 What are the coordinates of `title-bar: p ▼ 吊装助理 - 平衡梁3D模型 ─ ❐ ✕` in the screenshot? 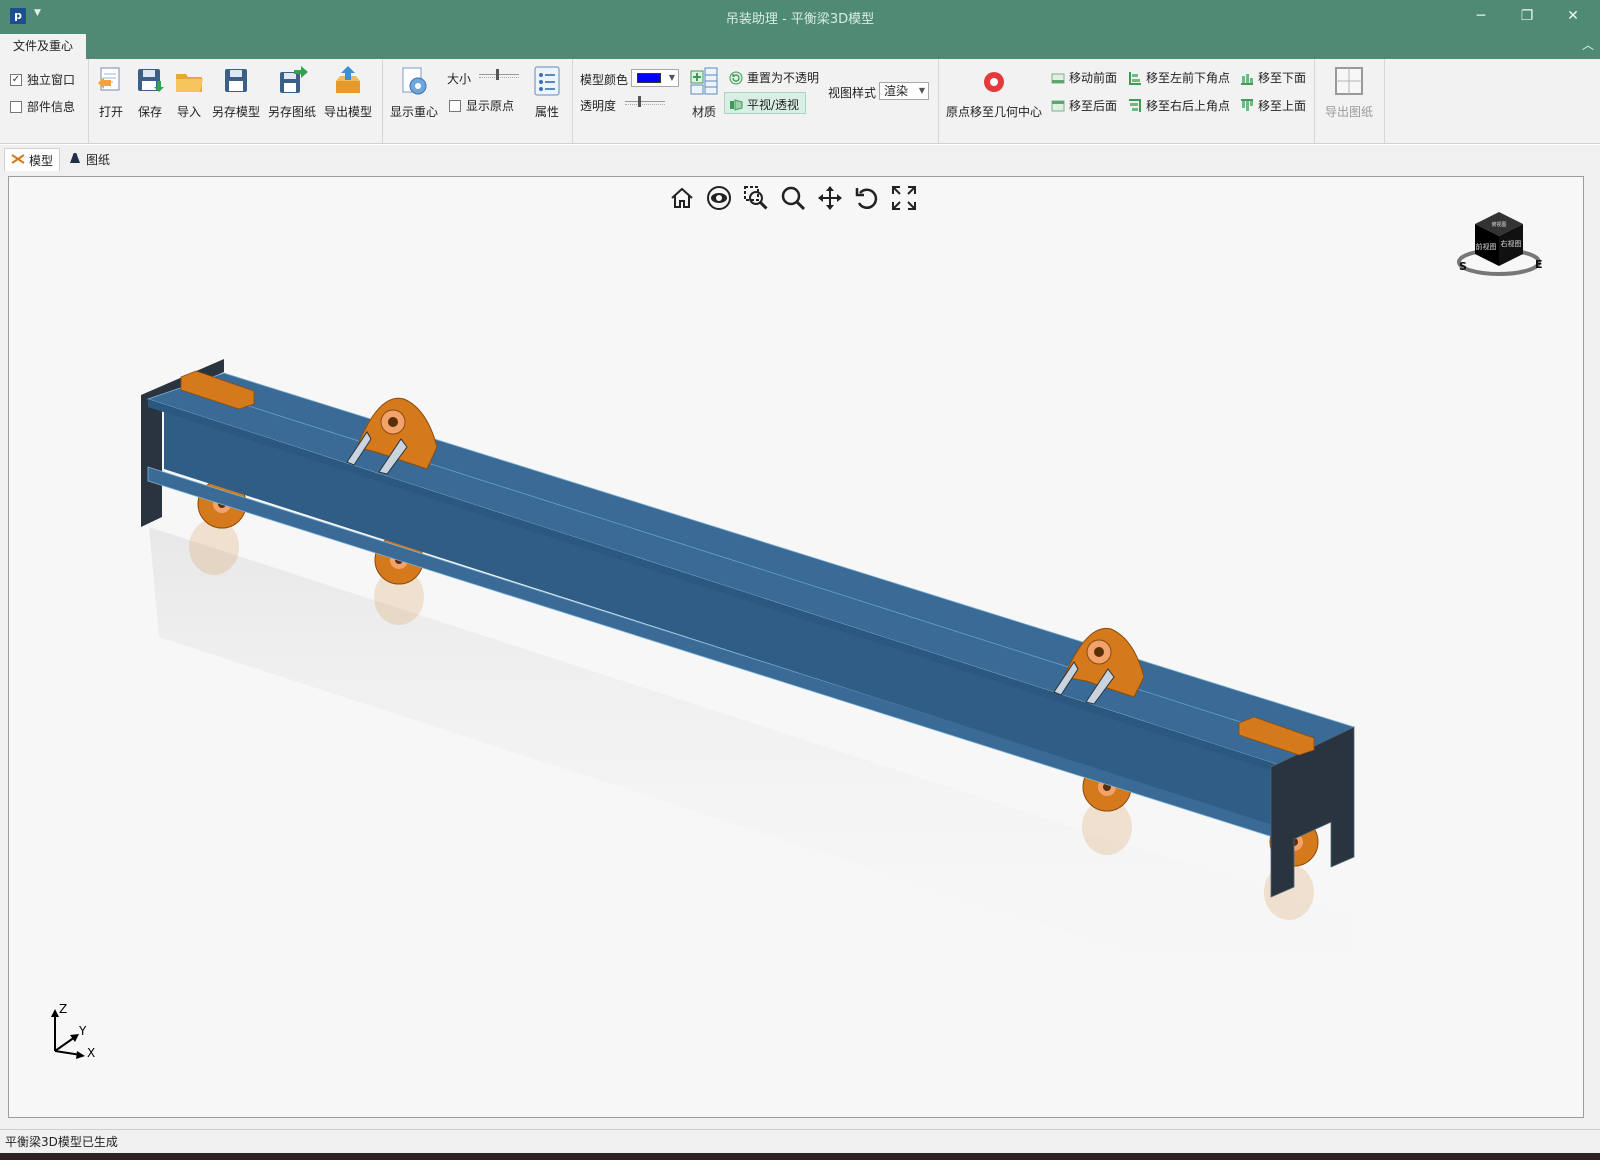 It's located at (800, 16).